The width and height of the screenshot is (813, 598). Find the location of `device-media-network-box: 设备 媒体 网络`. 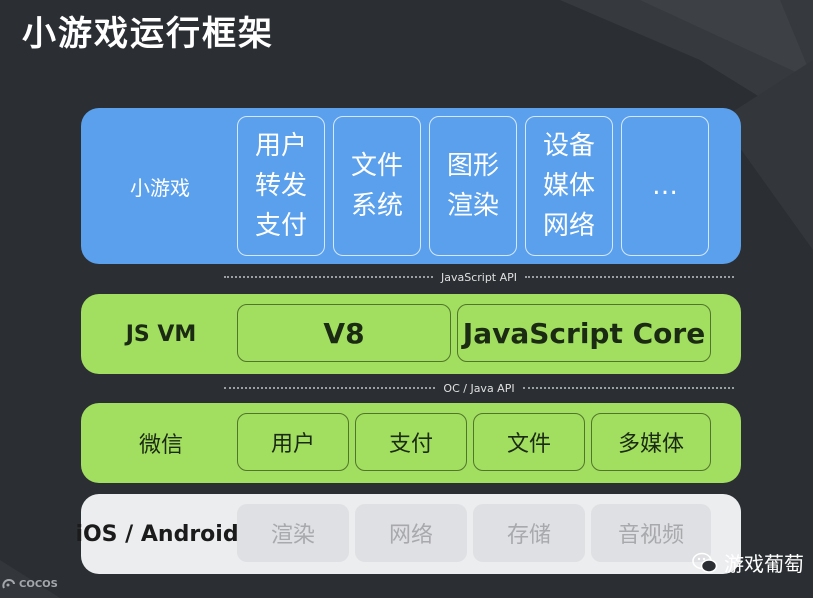

device-media-network-box: 设备 媒体 网络 is located at coordinates (569, 186).